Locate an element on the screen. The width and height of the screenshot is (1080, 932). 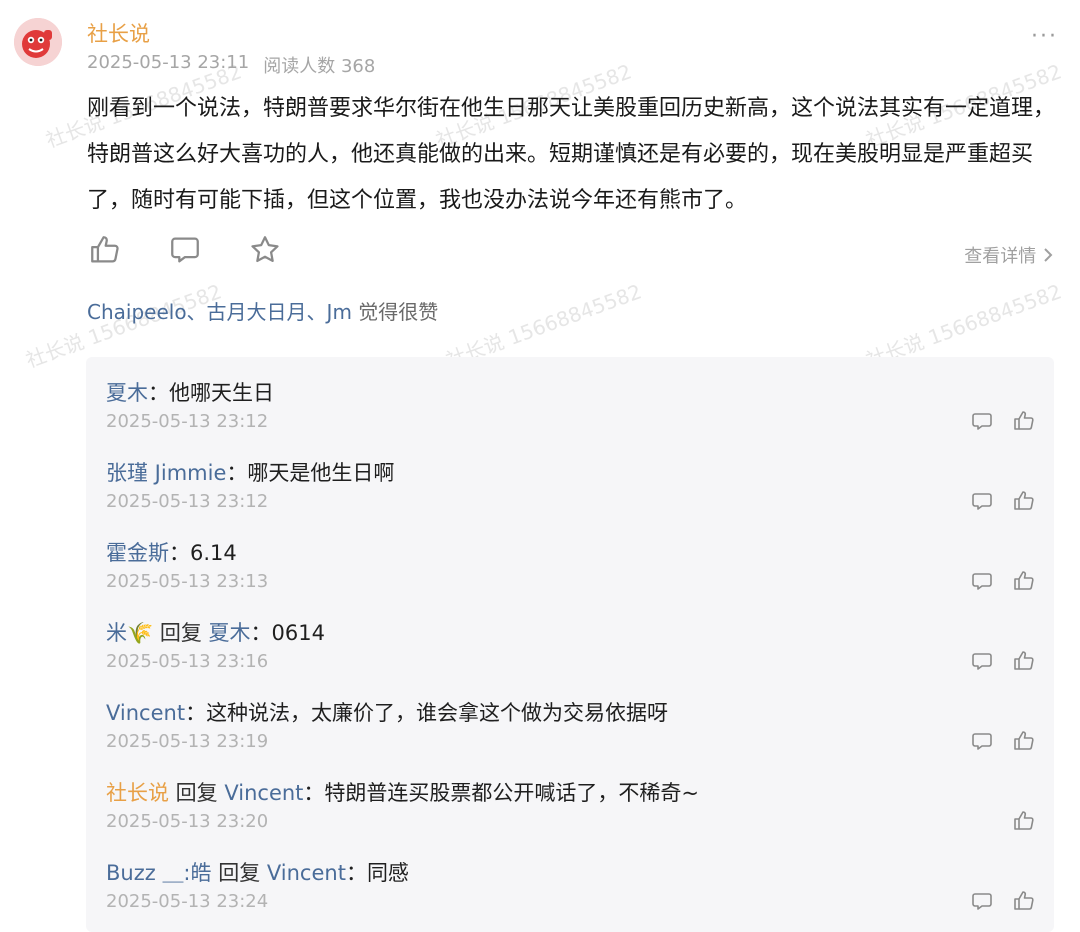
likers-names: Chaipeelo、古月大日月、Jm is located at coordinates (219, 312).